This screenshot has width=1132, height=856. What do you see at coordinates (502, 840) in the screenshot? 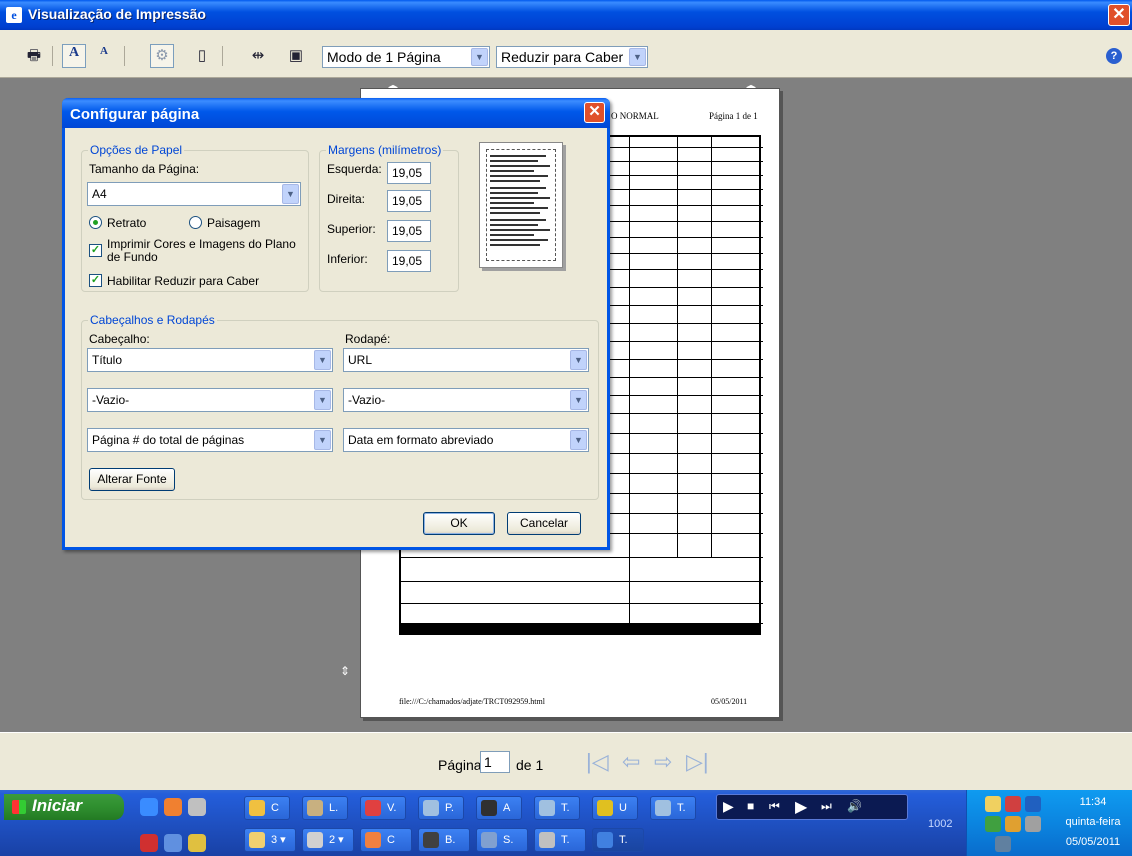
I see `taskbar-item: S.` at bounding box center [502, 840].